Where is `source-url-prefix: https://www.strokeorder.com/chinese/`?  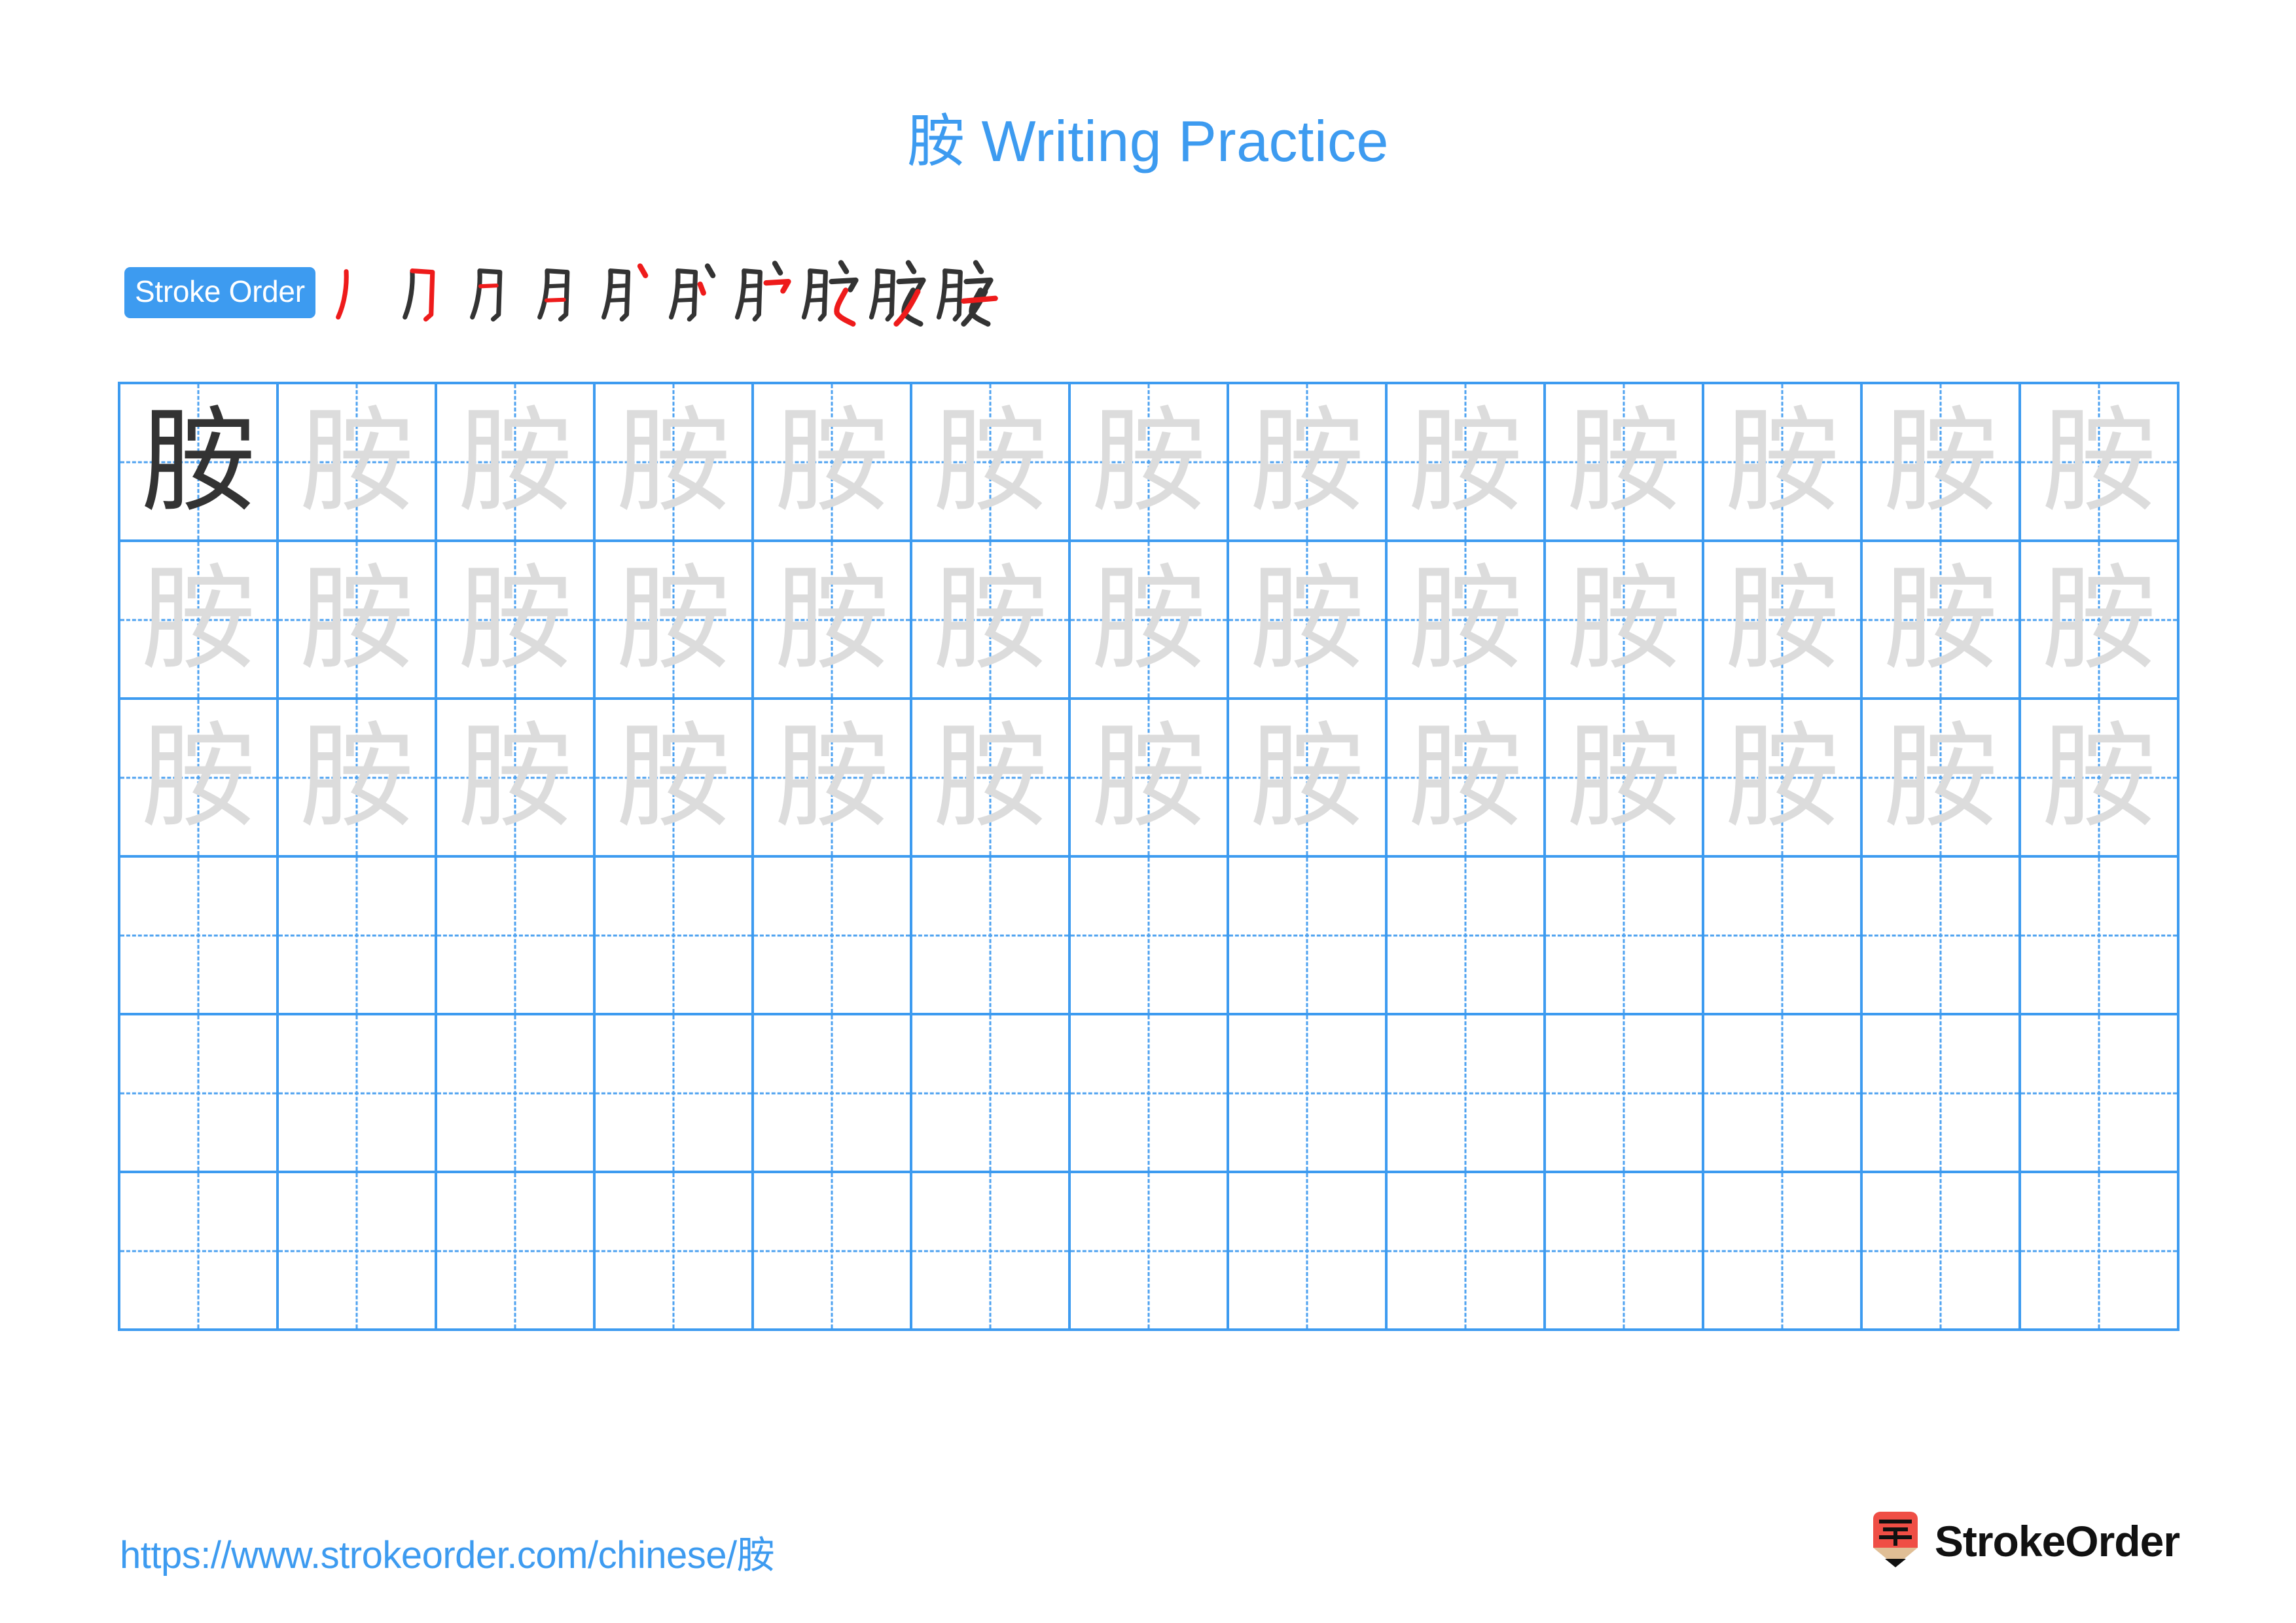 source-url-prefix: https://www.strokeorder.com/chinese/ is located at coordinates (428, 1555).